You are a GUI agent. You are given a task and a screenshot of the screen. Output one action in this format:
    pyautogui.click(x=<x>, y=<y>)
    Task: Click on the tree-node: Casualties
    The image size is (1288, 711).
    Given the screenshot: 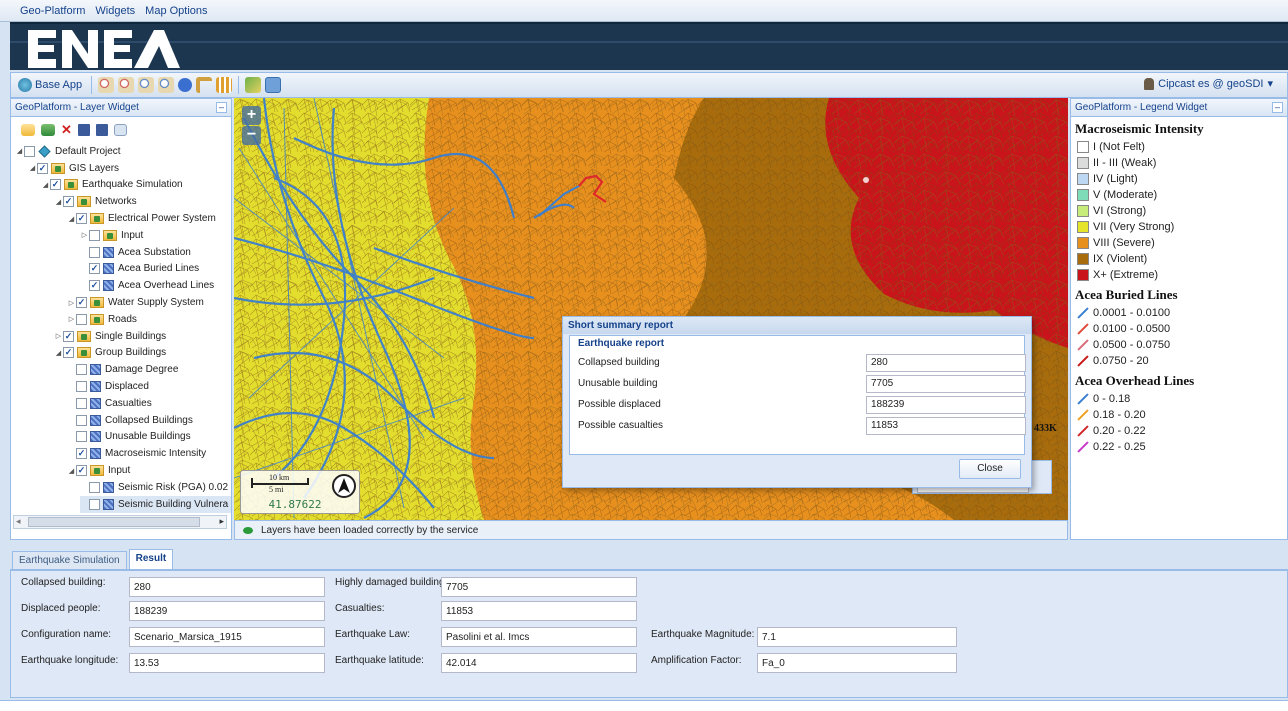 What is the action you would take?
    pyautogui.click(x=109, y=403)
    